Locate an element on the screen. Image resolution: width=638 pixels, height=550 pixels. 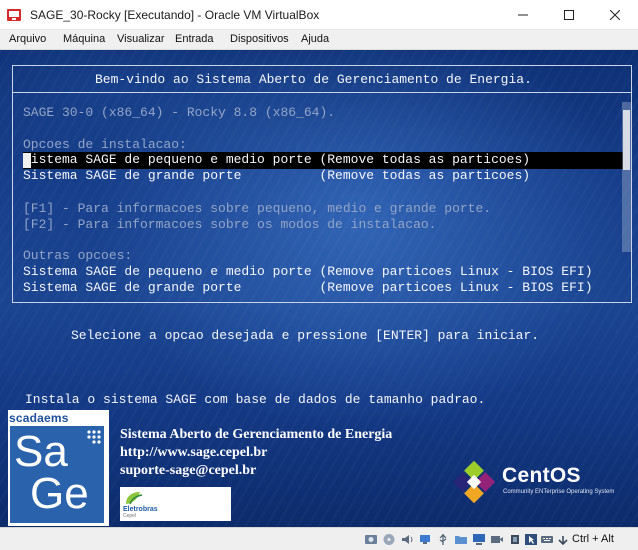
sage-logo: scadaems Sa Ge is located at coordinates (58, 468).